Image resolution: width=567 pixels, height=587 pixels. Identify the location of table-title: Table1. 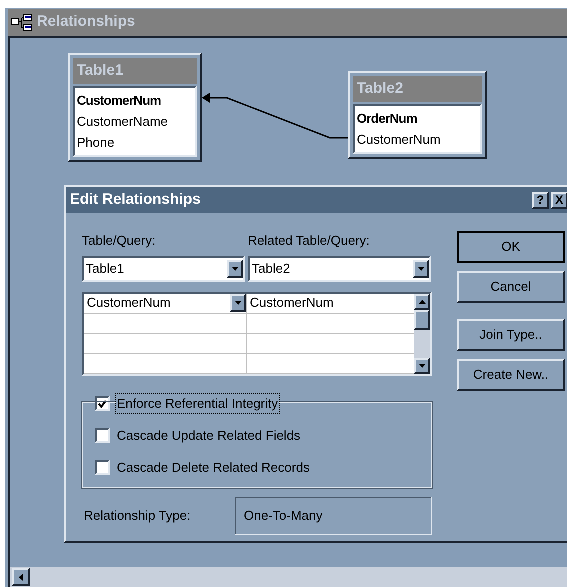
(135, 71).